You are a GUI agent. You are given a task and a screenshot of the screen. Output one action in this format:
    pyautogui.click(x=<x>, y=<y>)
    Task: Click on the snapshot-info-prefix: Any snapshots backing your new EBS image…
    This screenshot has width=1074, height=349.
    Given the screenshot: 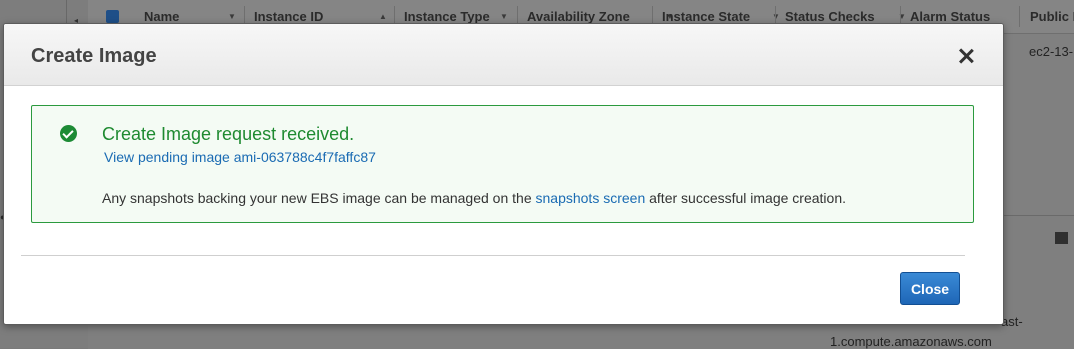 What is the action you would take?
    pyautogui.click(x=317, y=198)
    